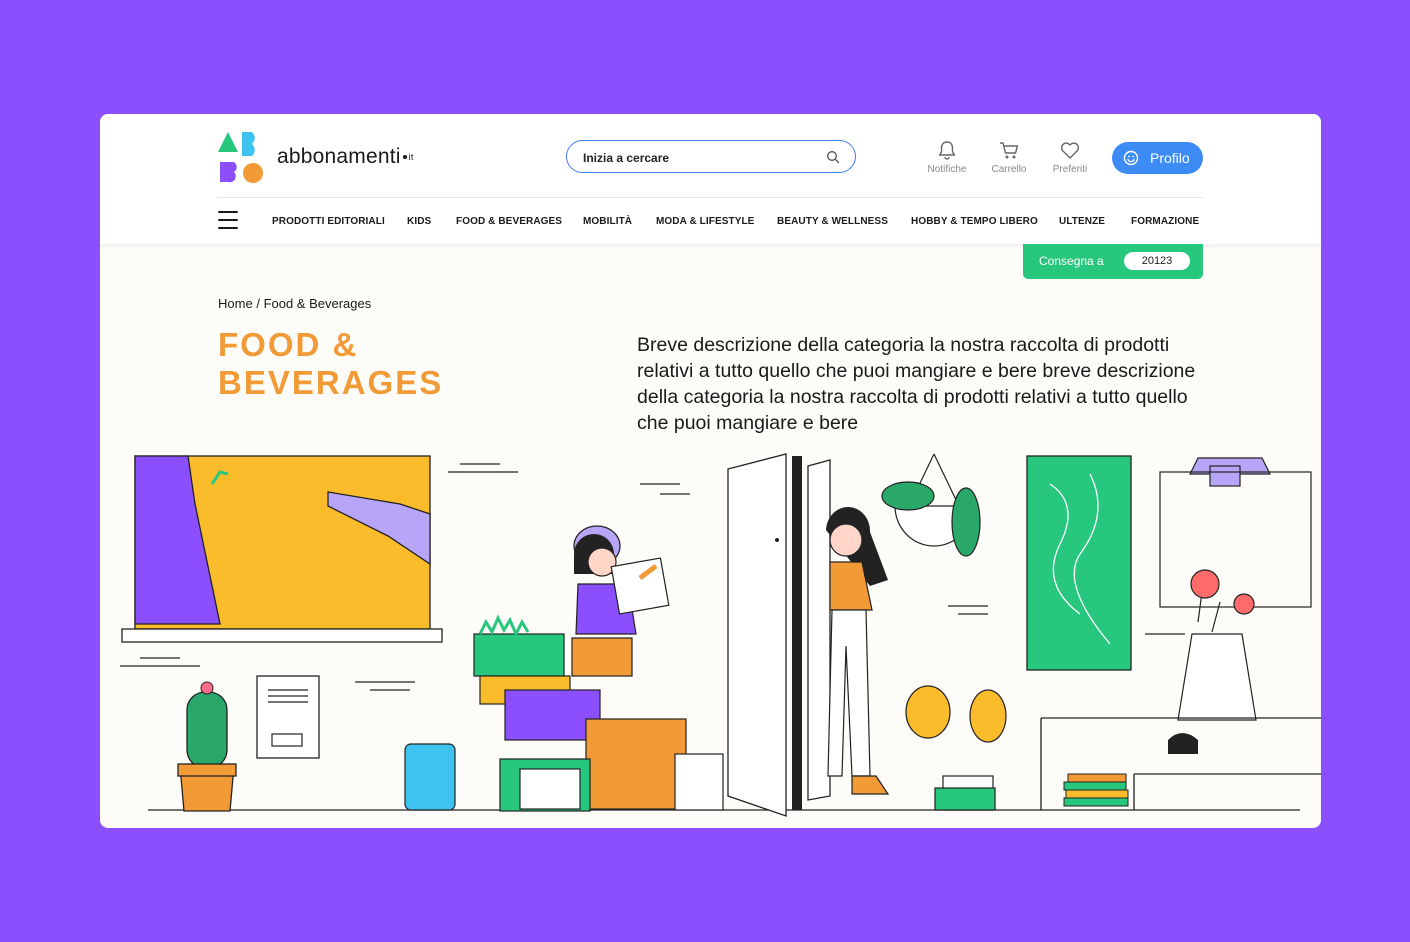 The image size is (1410, 942). I want to click on breadcrumb-home: Home, so click(235, 303).